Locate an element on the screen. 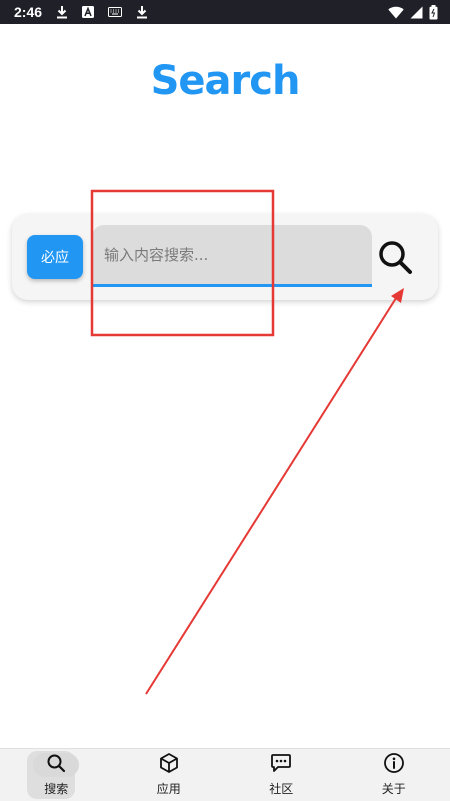 The height and width of the screenshot is (801, 450). search-button is located at coordinates (395, 257).